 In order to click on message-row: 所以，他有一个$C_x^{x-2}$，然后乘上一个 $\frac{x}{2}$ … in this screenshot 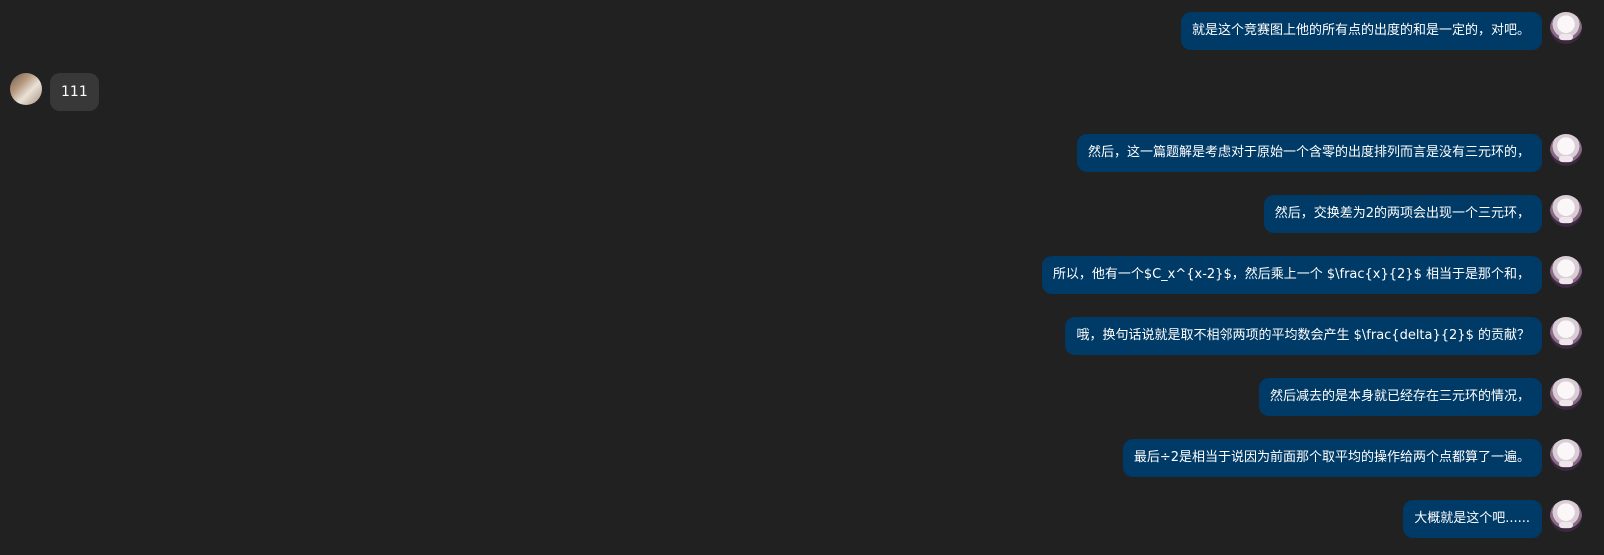, I will do `click(1311, 275)`.